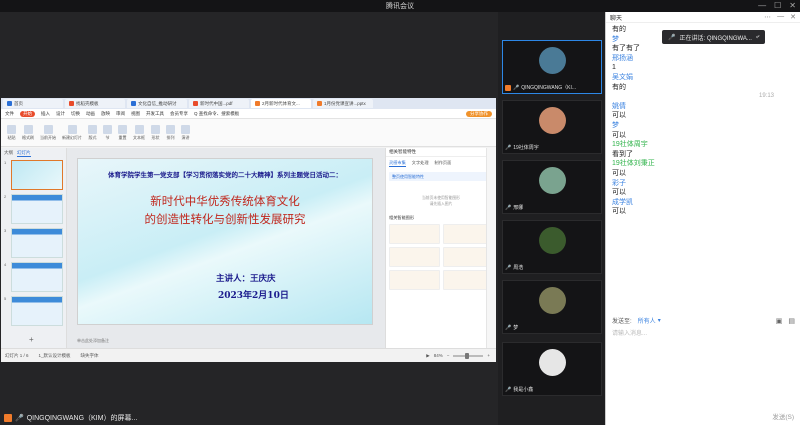 The width and height of the screenshot is (800, 425). Describe the element at coordinates (27, 113) in the screenshot. I see `menu-start: 开始` at that location.